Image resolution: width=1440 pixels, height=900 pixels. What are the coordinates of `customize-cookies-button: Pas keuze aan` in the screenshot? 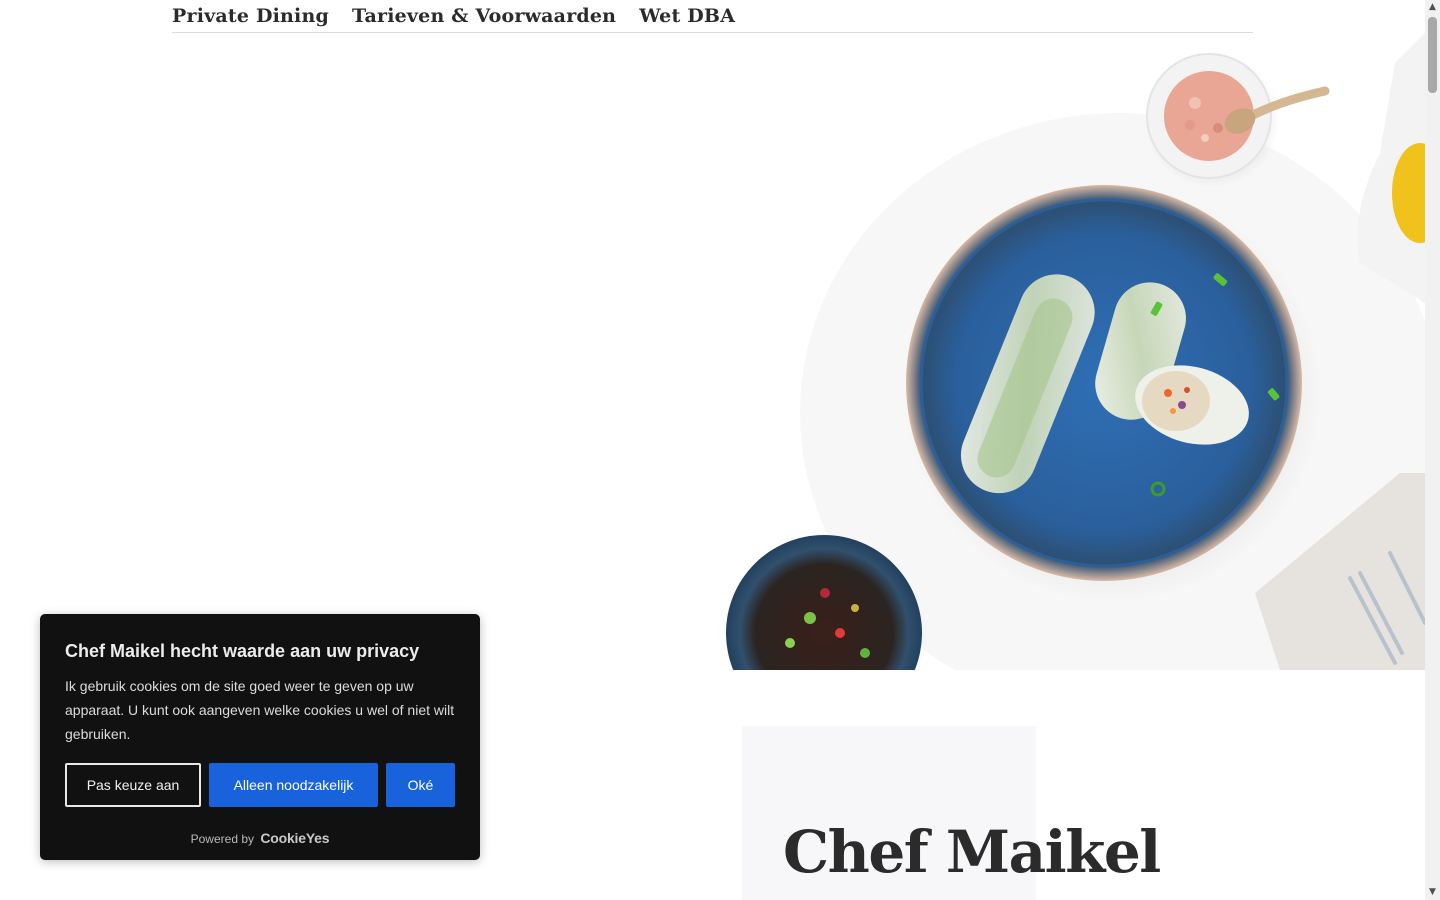 It's located at (133, 785).